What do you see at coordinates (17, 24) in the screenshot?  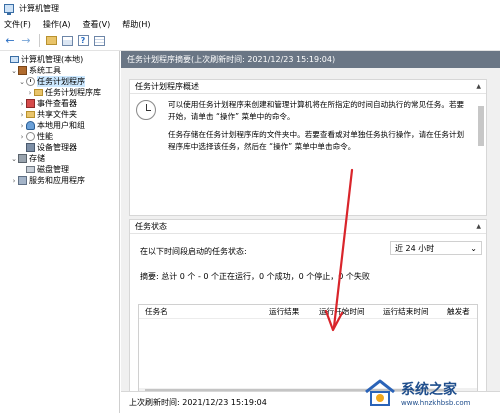 I see `menu-file: 文件(F)` at bounding box center [17, 24].